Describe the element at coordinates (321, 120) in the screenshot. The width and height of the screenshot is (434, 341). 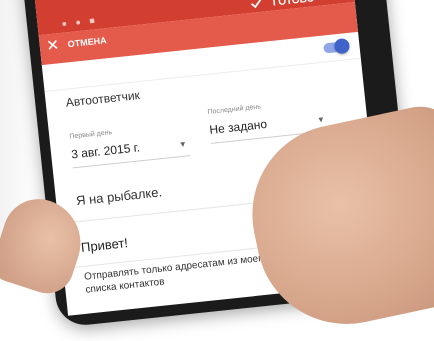
I see `last-day-dropdown-icon: ▼` at that location.